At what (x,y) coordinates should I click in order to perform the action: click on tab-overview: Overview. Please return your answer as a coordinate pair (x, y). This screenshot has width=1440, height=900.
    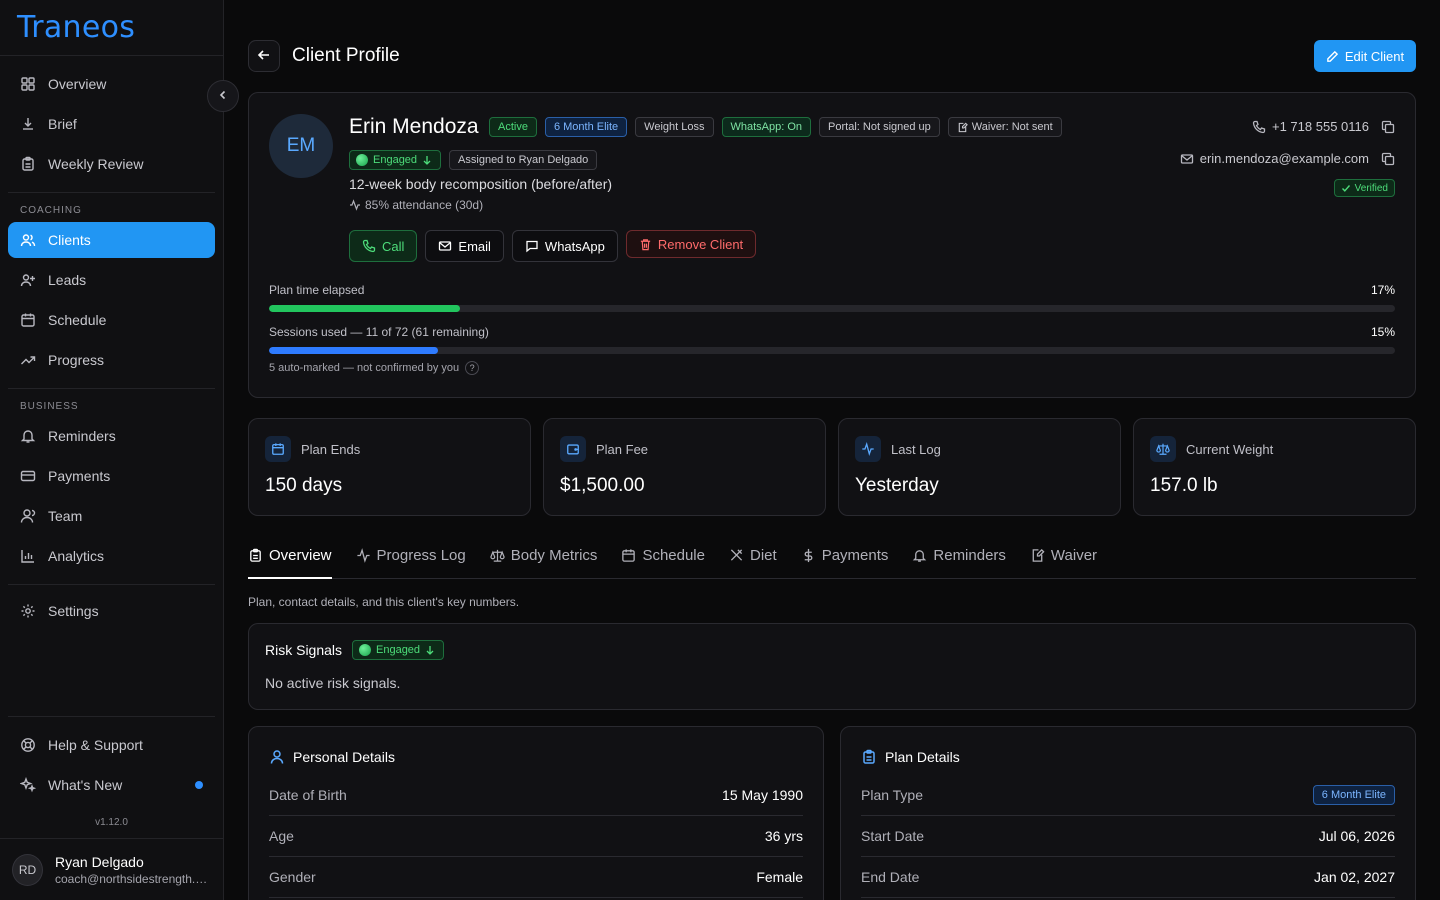
    Looking at the image, I should click on (290, 560).